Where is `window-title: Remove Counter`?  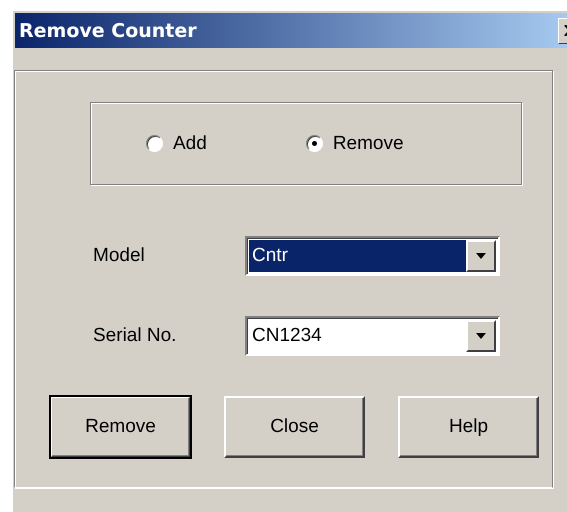
window-title: Remove Counter is located at coordinates (107, 31).